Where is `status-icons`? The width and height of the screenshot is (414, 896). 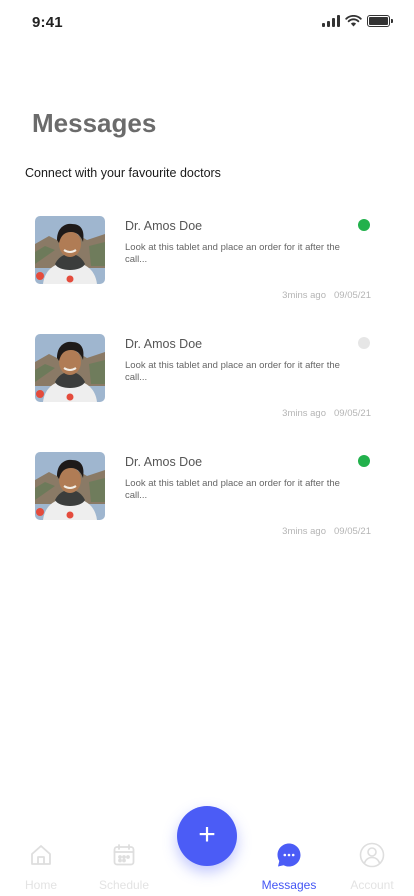
status-icons is located at coordinates (357, 21).